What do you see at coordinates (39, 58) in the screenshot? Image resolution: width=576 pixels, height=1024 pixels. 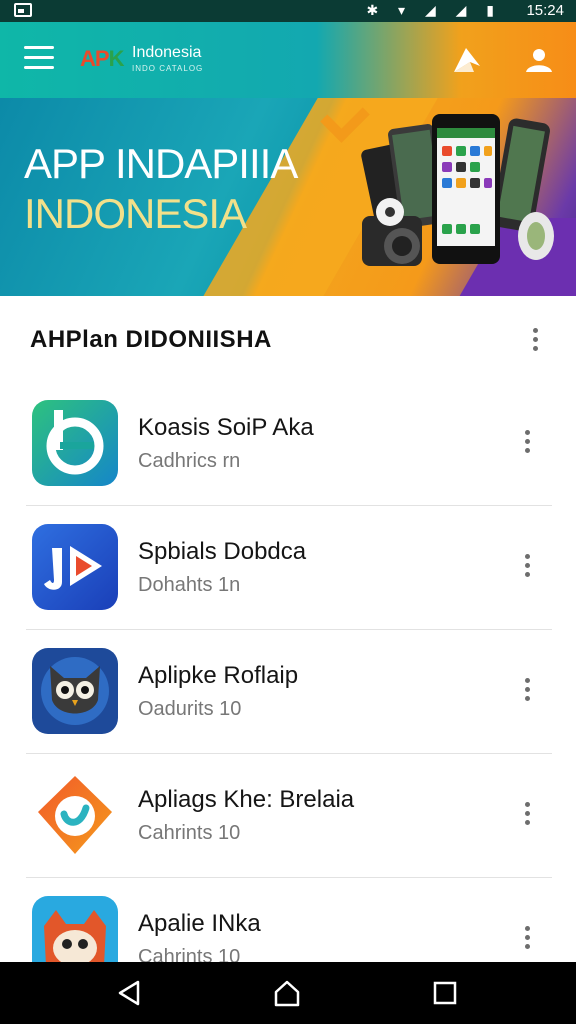 I see `menu-icon` at bounding box center [39, 58].